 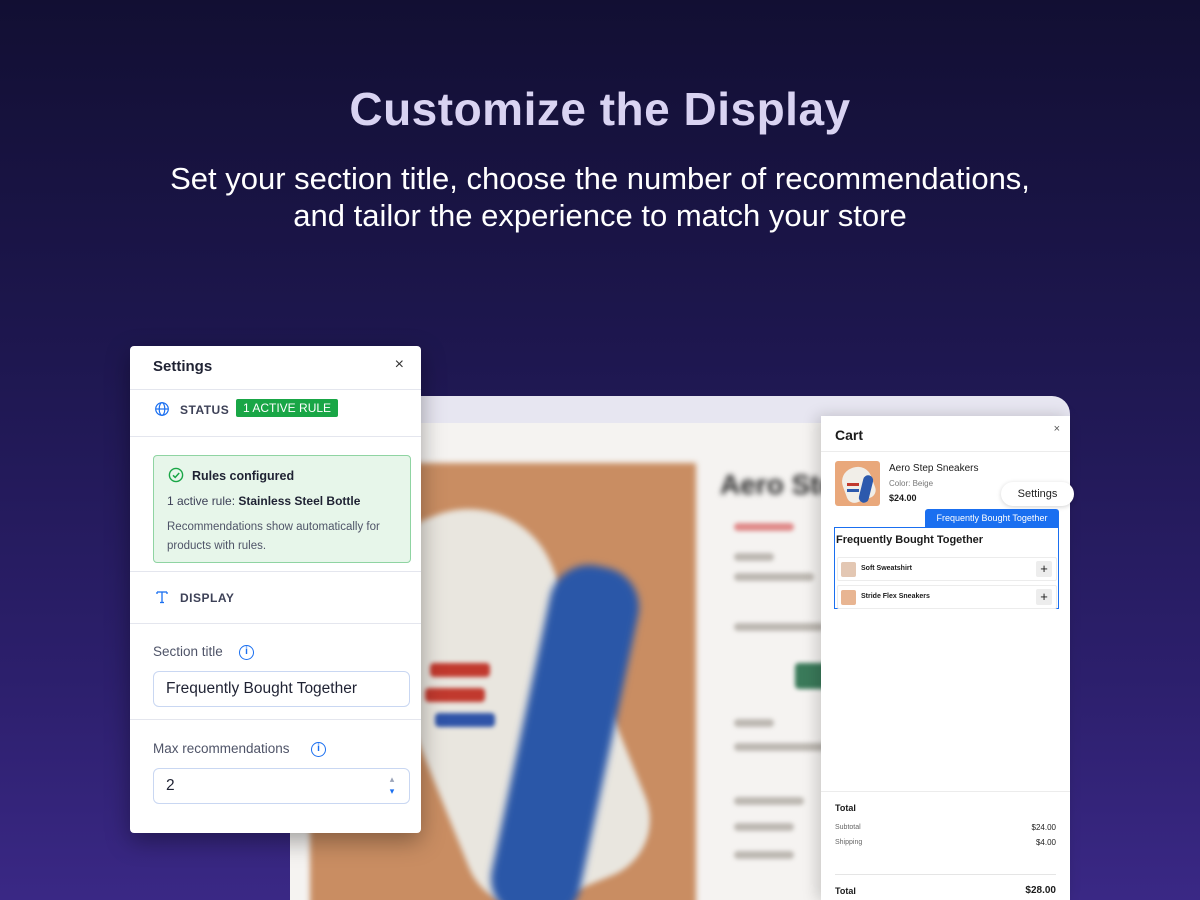 What do you see at coordinates (947, 597) in the screenshot?
I see `fbt-item-row: Stride Flex Sneakers +` at bounding box center [947, 597].